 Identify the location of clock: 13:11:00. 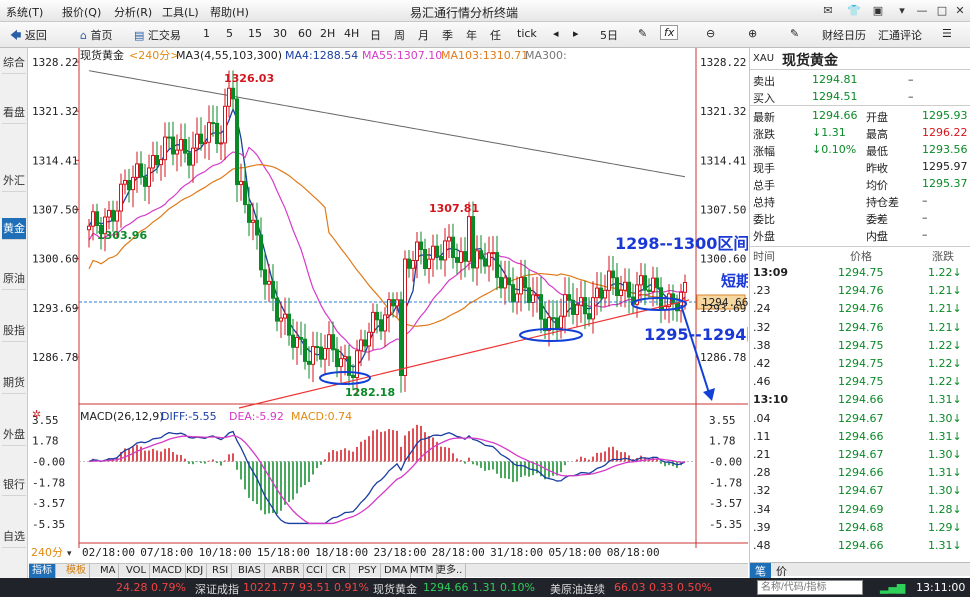
(941, 587).